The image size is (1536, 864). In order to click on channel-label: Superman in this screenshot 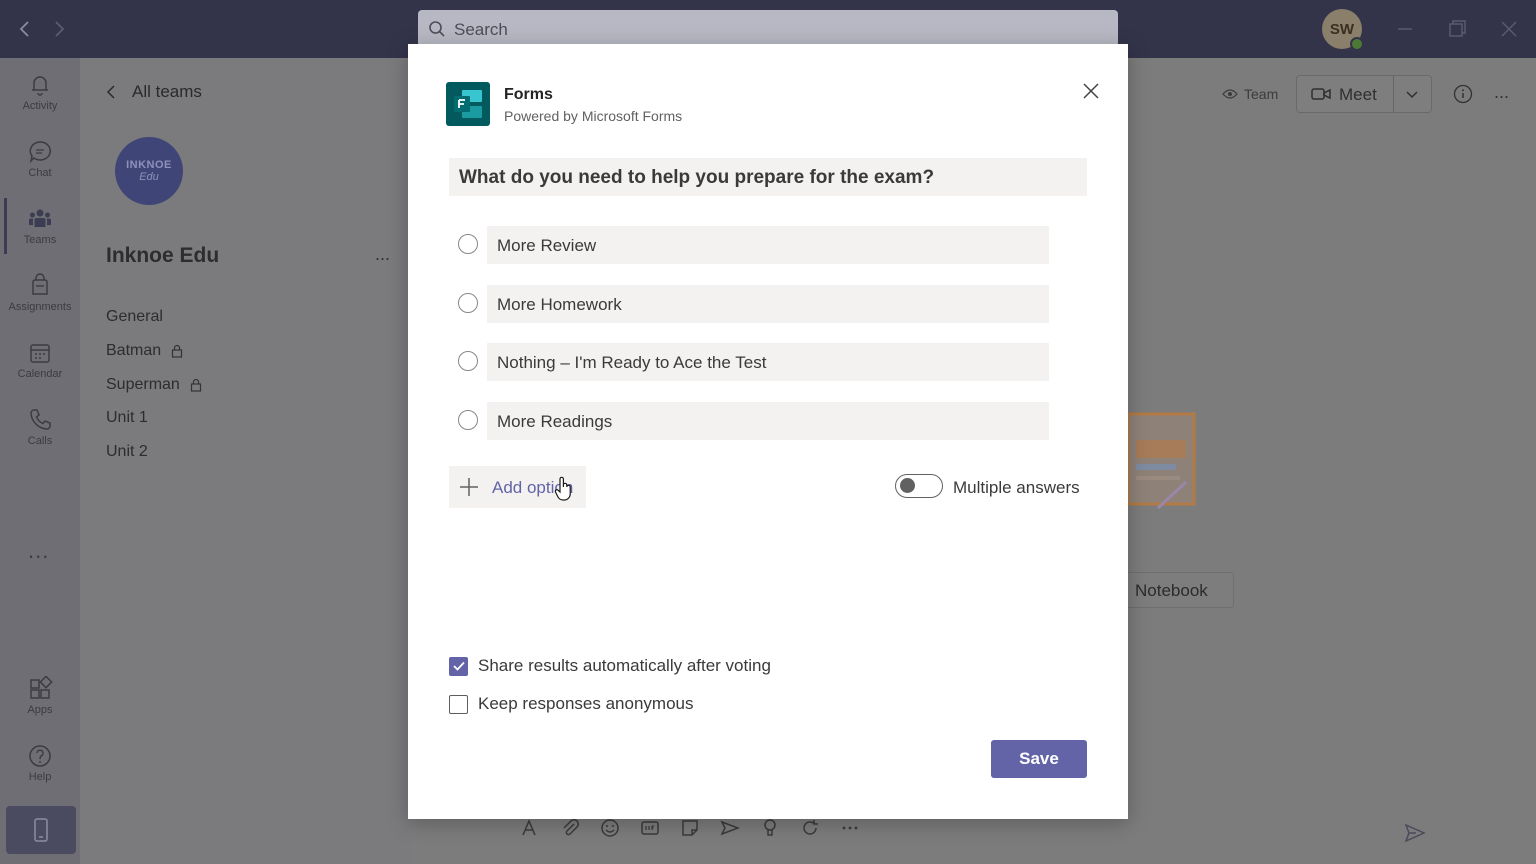, I will do `click(143, 384)`.